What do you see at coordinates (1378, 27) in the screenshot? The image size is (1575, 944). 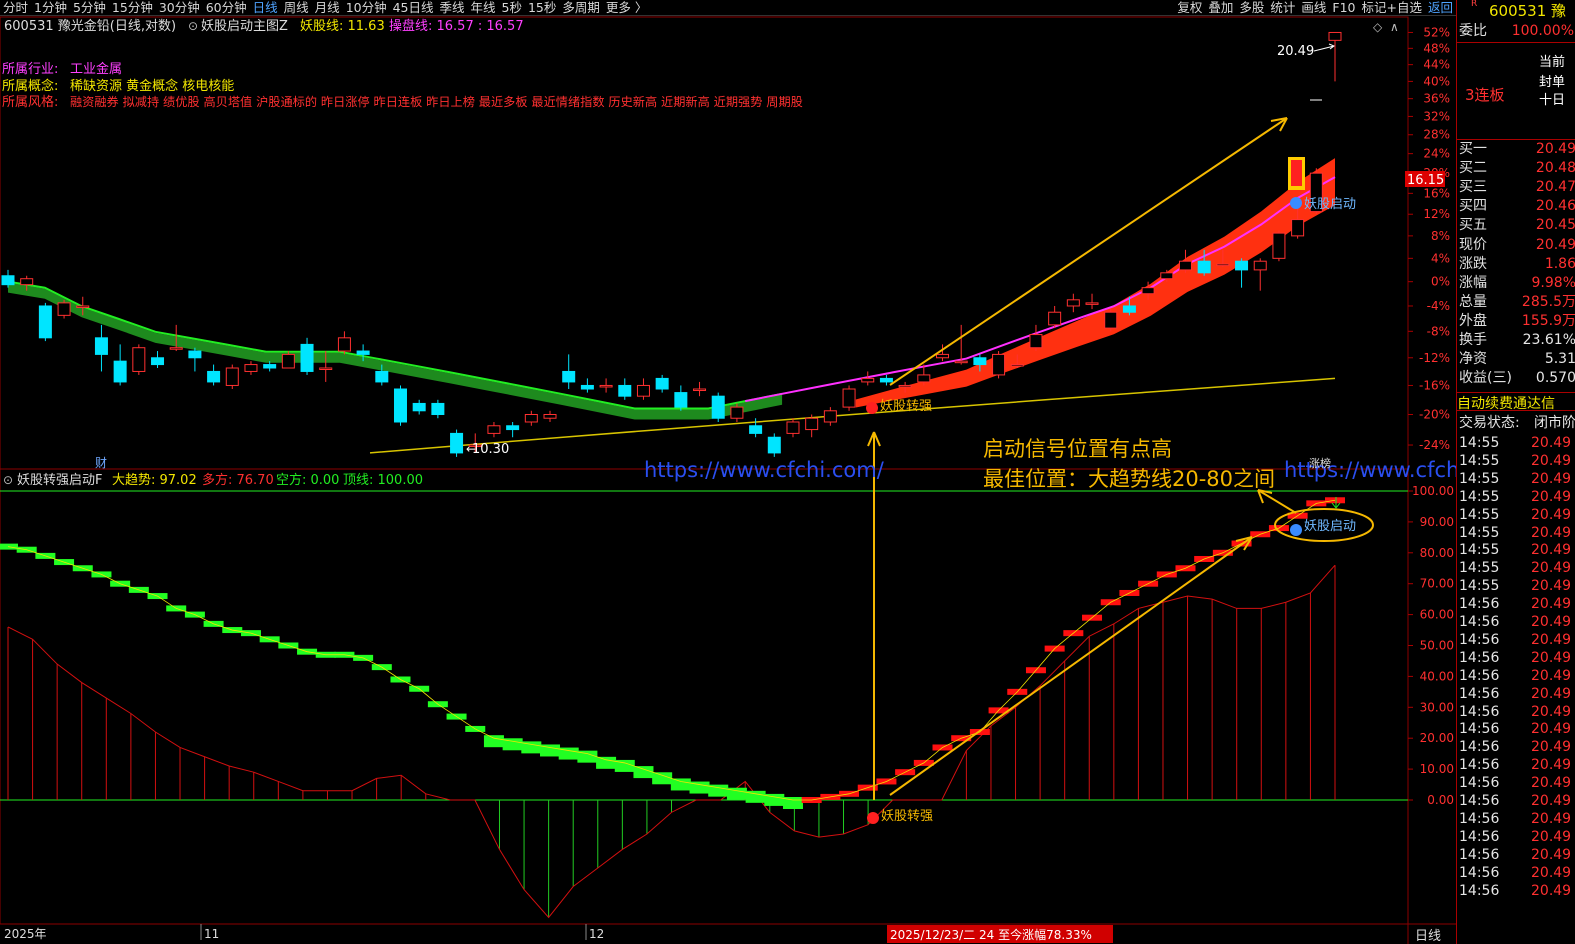 I see `diamond-icon: ◇` at bounding box center [1378, 27].